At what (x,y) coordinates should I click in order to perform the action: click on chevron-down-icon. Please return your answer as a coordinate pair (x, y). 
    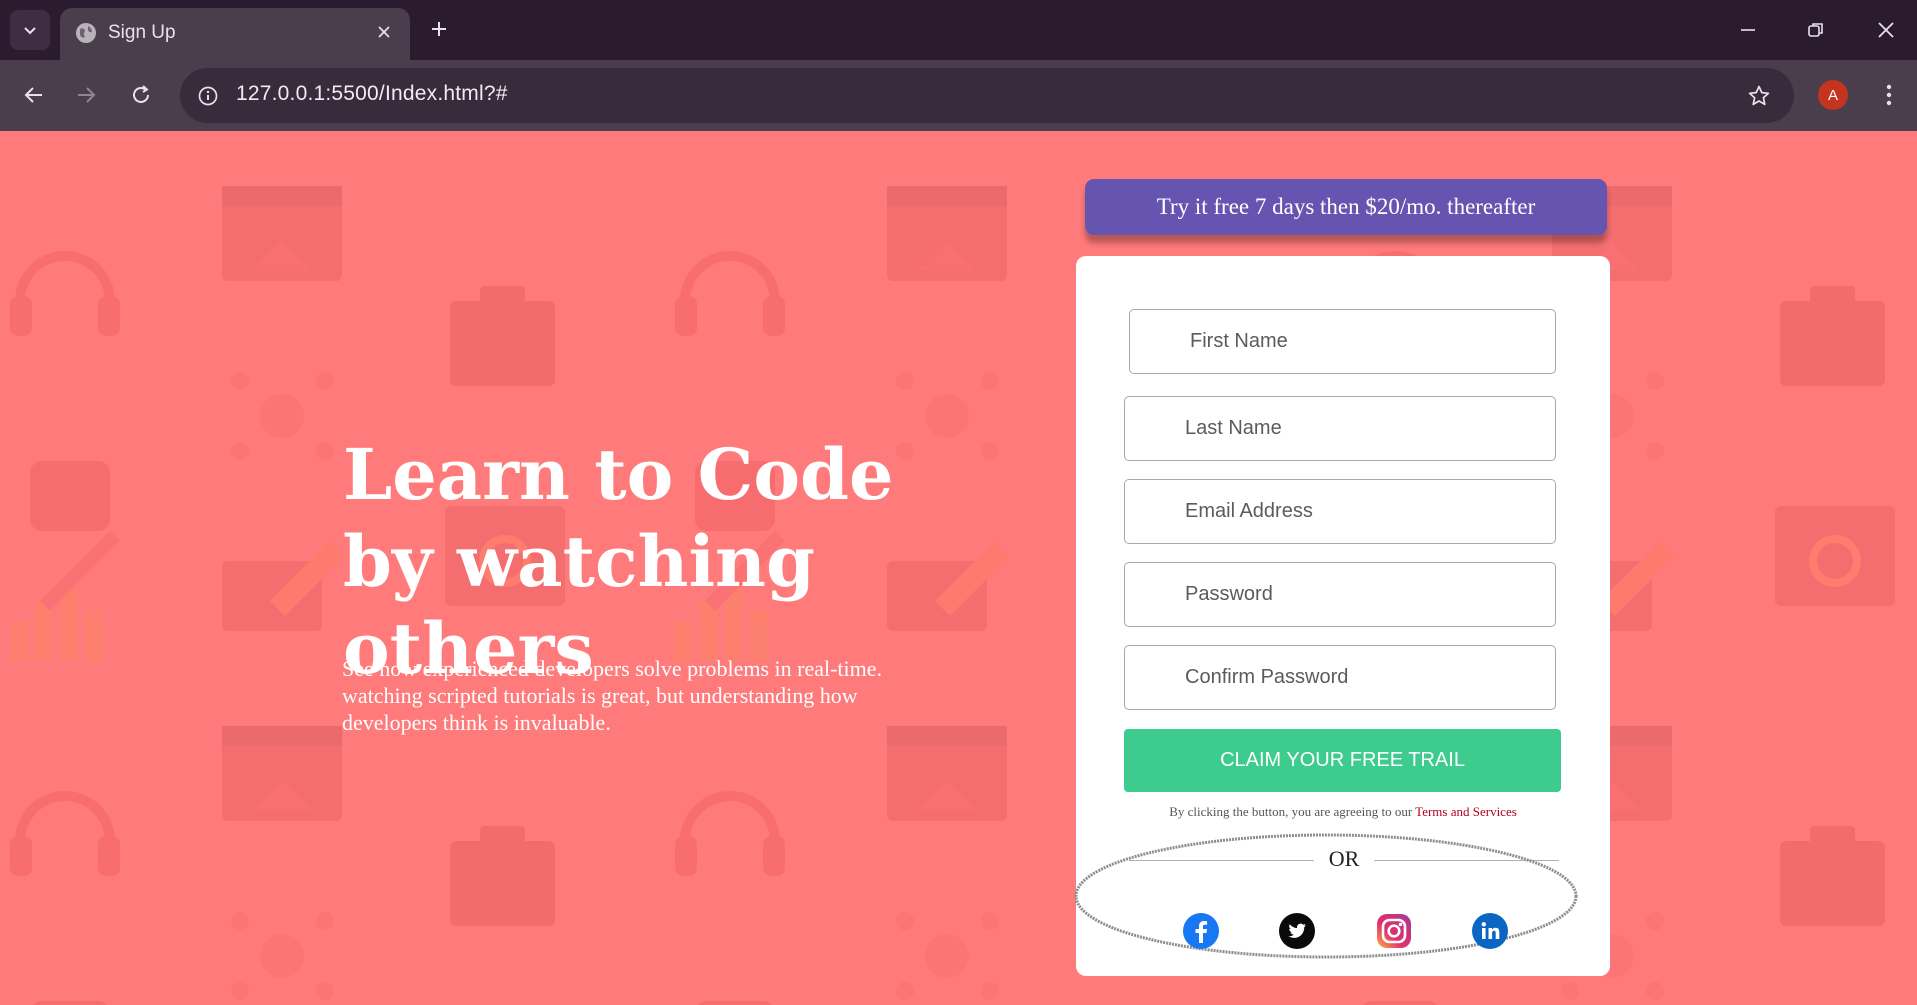
    Looking at the image, I should click on (30, 31).